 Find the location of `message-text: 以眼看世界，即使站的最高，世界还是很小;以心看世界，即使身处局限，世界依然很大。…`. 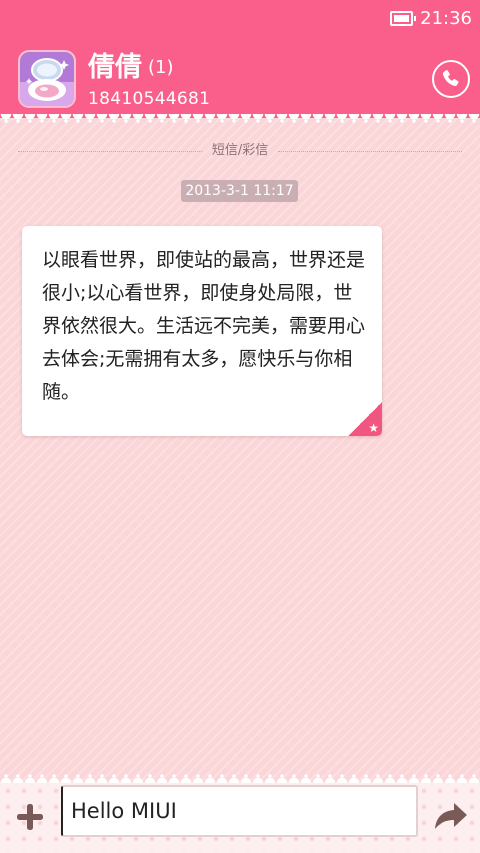

message-text: 以眼看世界，即使站的最高，世界还是很小;以心看世界，即使身处局限，世界依然很大。… is located at coordinates (204, 326).